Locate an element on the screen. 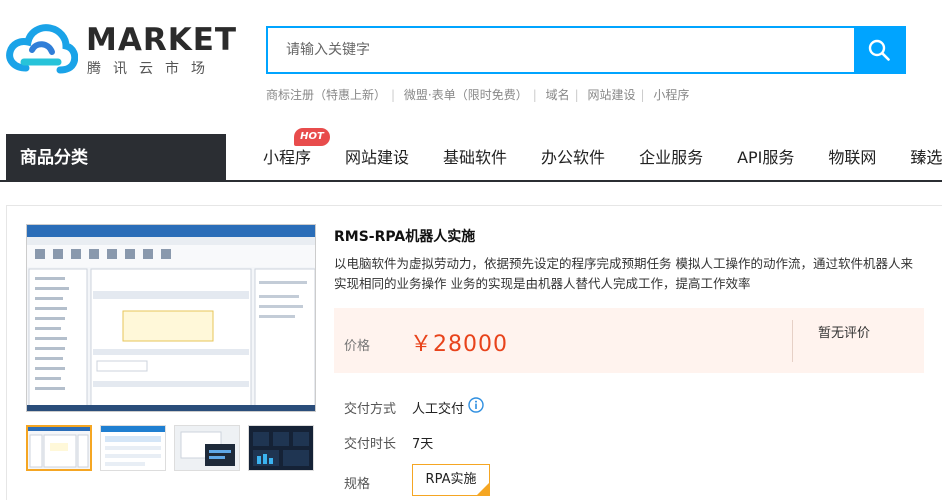 The image size is (942, 500). spec-option-label: RPA实施 is located at coordinates (451, 479).